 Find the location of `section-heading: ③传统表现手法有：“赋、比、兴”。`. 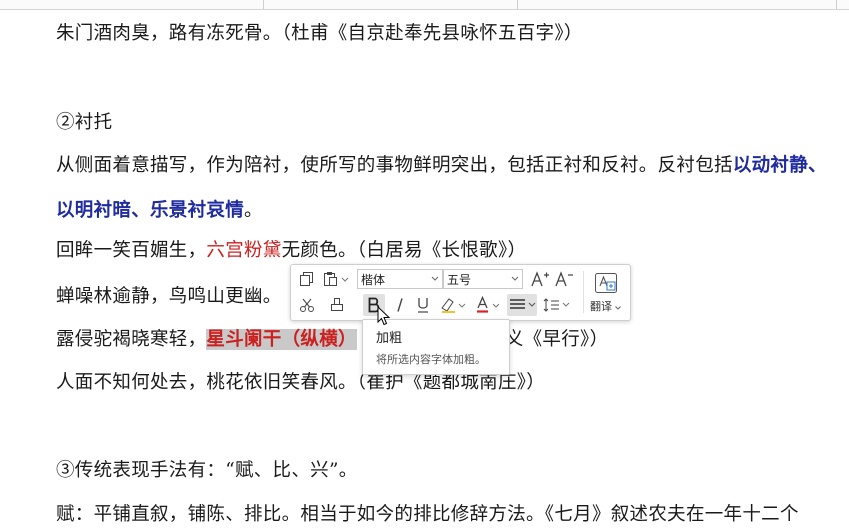

section-heading: ③传统表现手法有：“赋、比、兴”。 is located at coordinates (207, 470).